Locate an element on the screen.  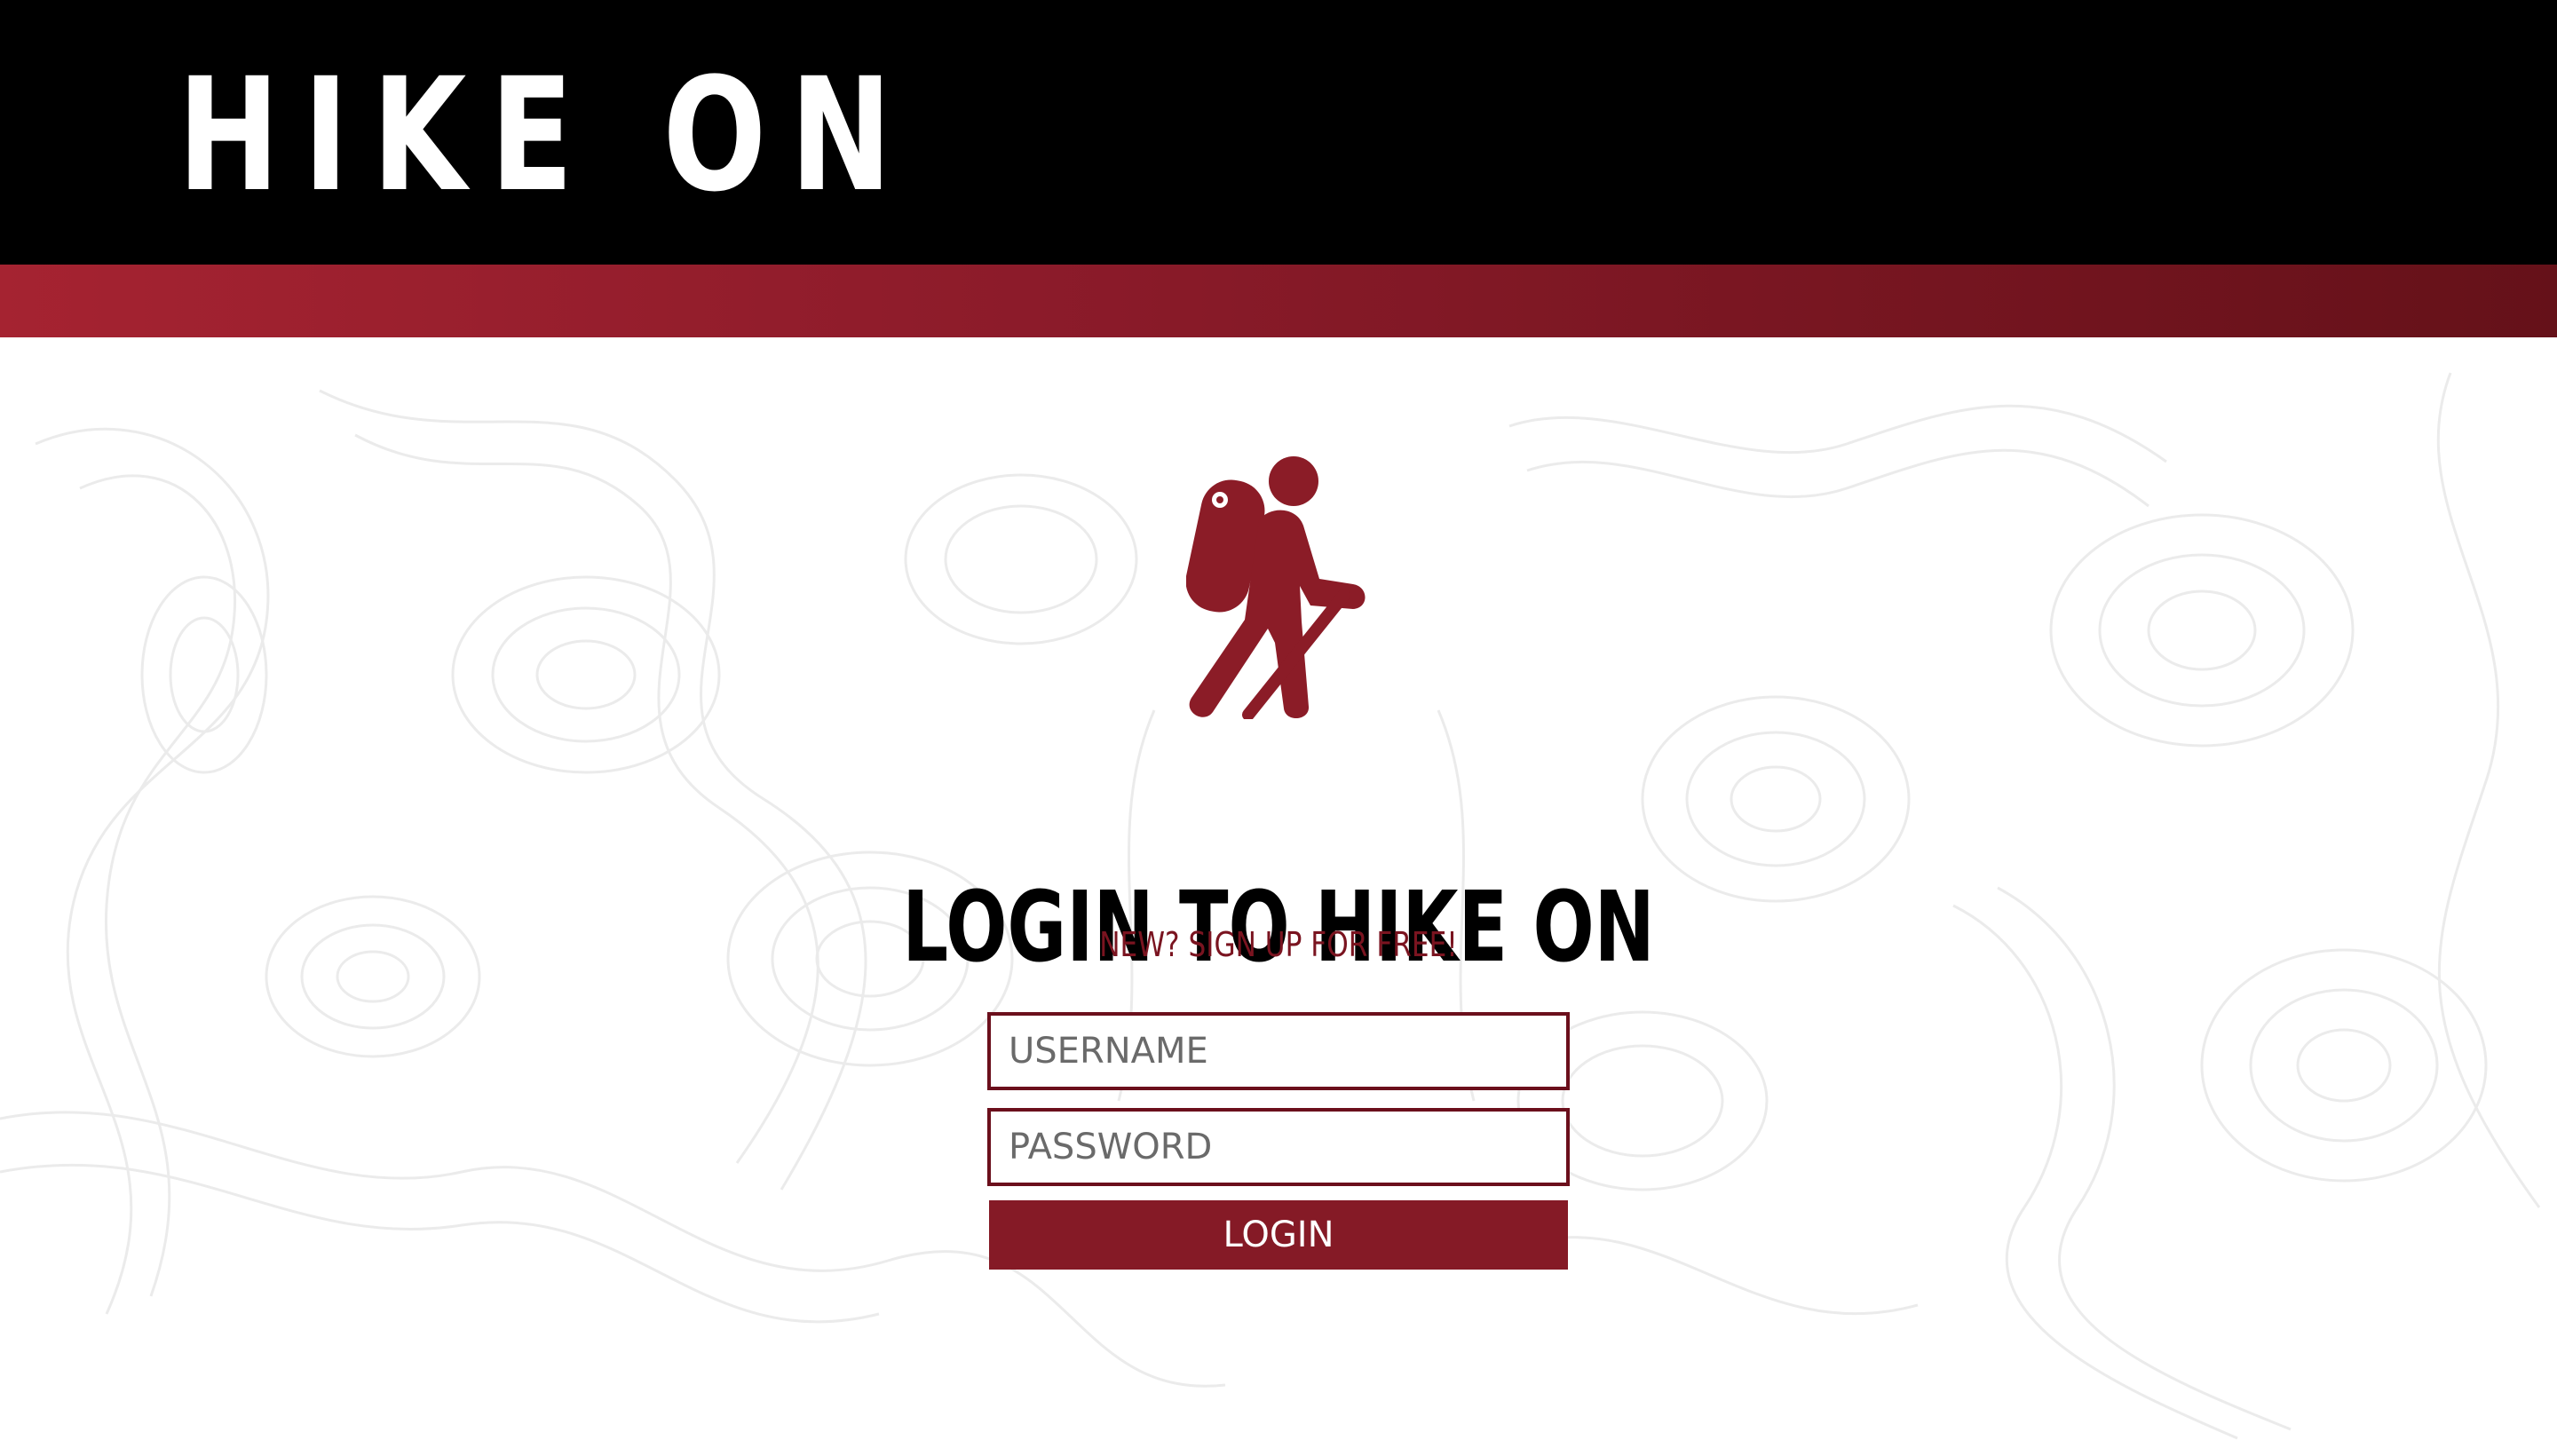
signup-link: NEW? SIGN UP FOR FREE! is located at coordinates (1278, 944).